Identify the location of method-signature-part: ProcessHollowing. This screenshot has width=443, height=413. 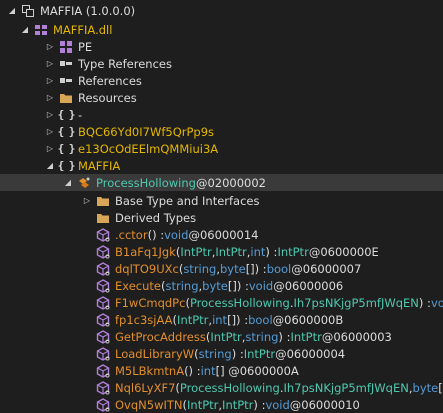
(229, 387).